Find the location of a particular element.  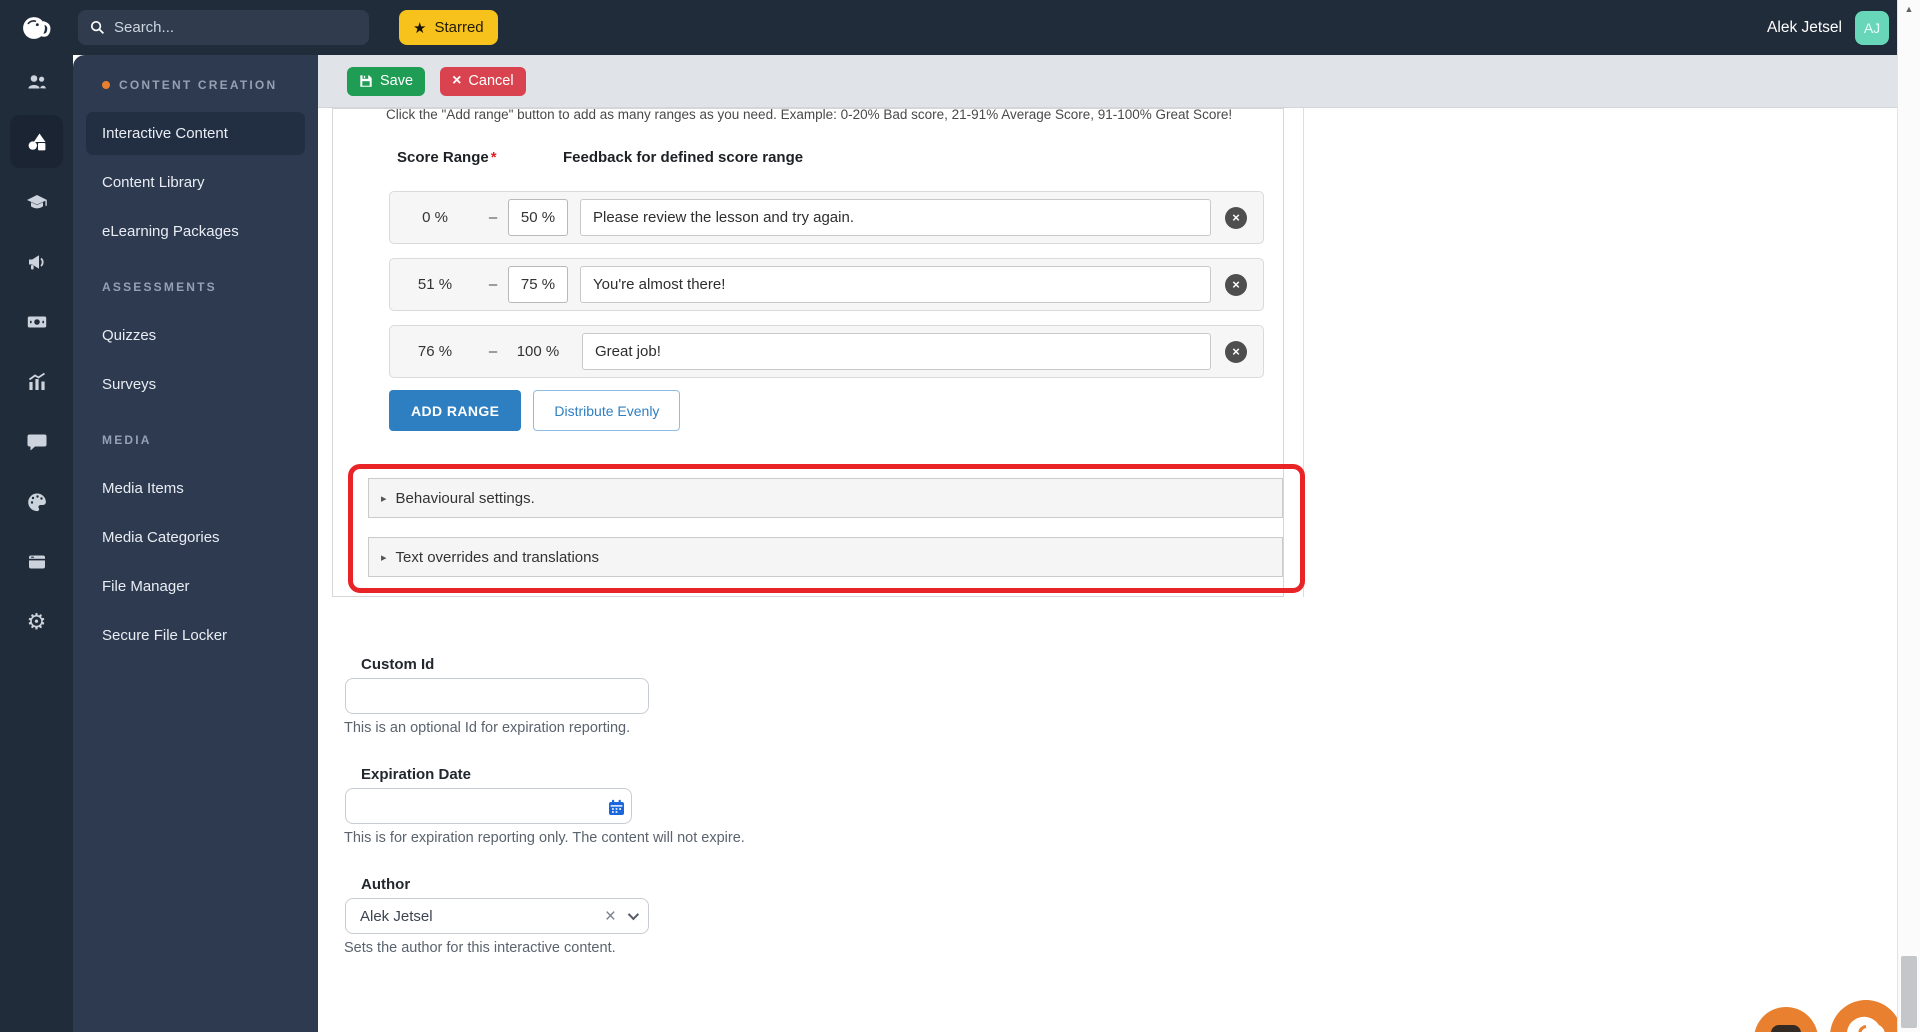

avatar: AJ is located at coordinates (1872, 27).